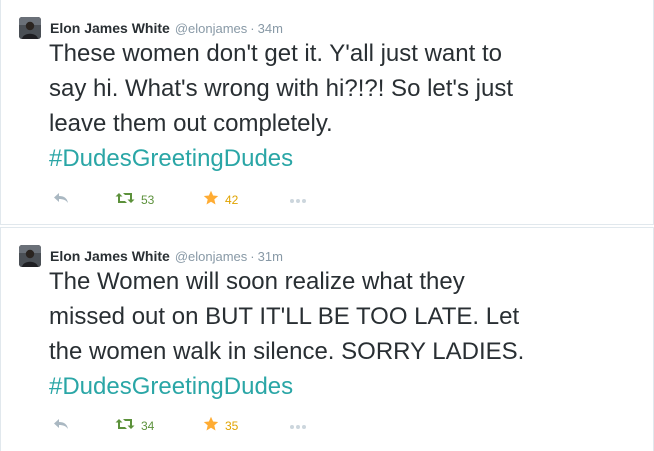 This screenshot has height=451, width=654. I want to click on retweet-count: 53, so click(148, 200).